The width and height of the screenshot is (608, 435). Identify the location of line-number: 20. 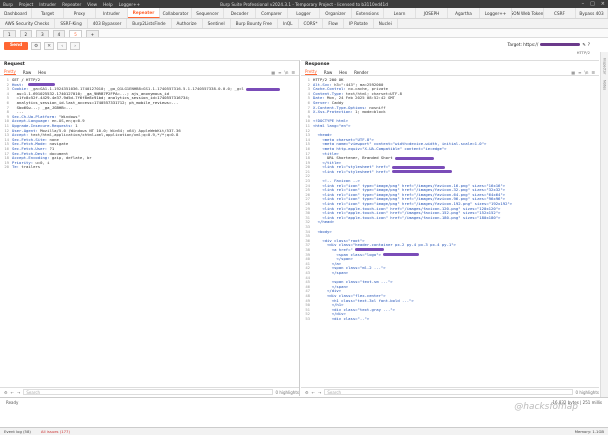
(6, 167).